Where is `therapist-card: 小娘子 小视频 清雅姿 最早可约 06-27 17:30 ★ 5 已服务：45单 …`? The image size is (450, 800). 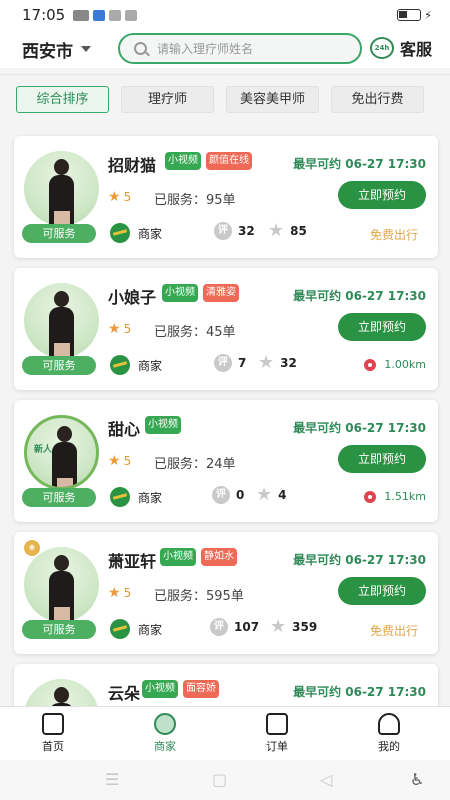
therapist-card: 小娘子 小视频 清雅姿 最早可约 06-27 17:30 ★ 5 已服务：45单 … is located at coordinates (226, 329).